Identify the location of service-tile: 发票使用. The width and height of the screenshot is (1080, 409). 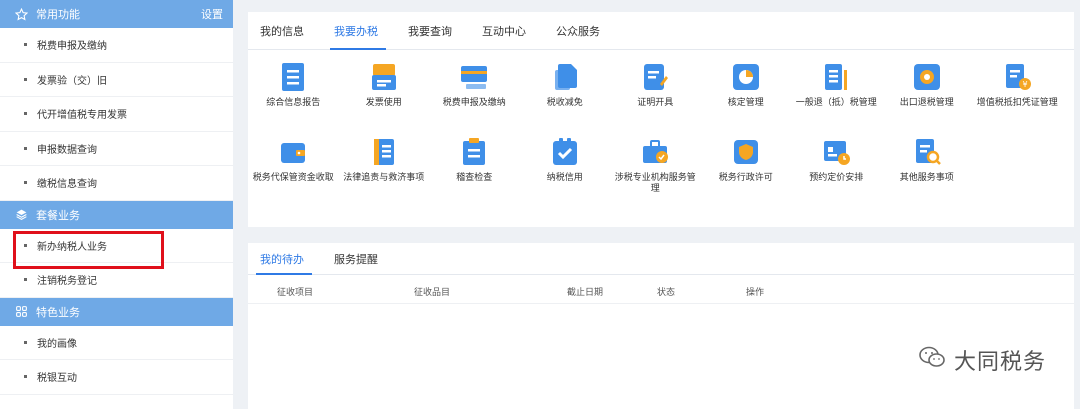
(384, 99).